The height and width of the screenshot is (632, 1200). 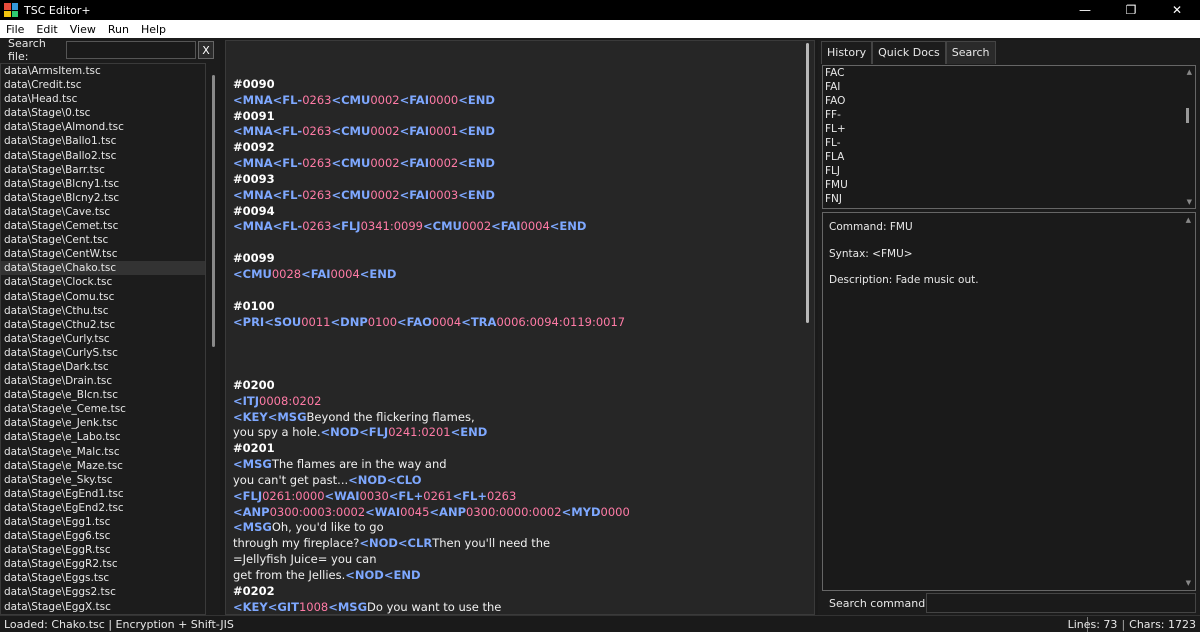 I want to click on code-line: #0092, so click(x=431, y=148).